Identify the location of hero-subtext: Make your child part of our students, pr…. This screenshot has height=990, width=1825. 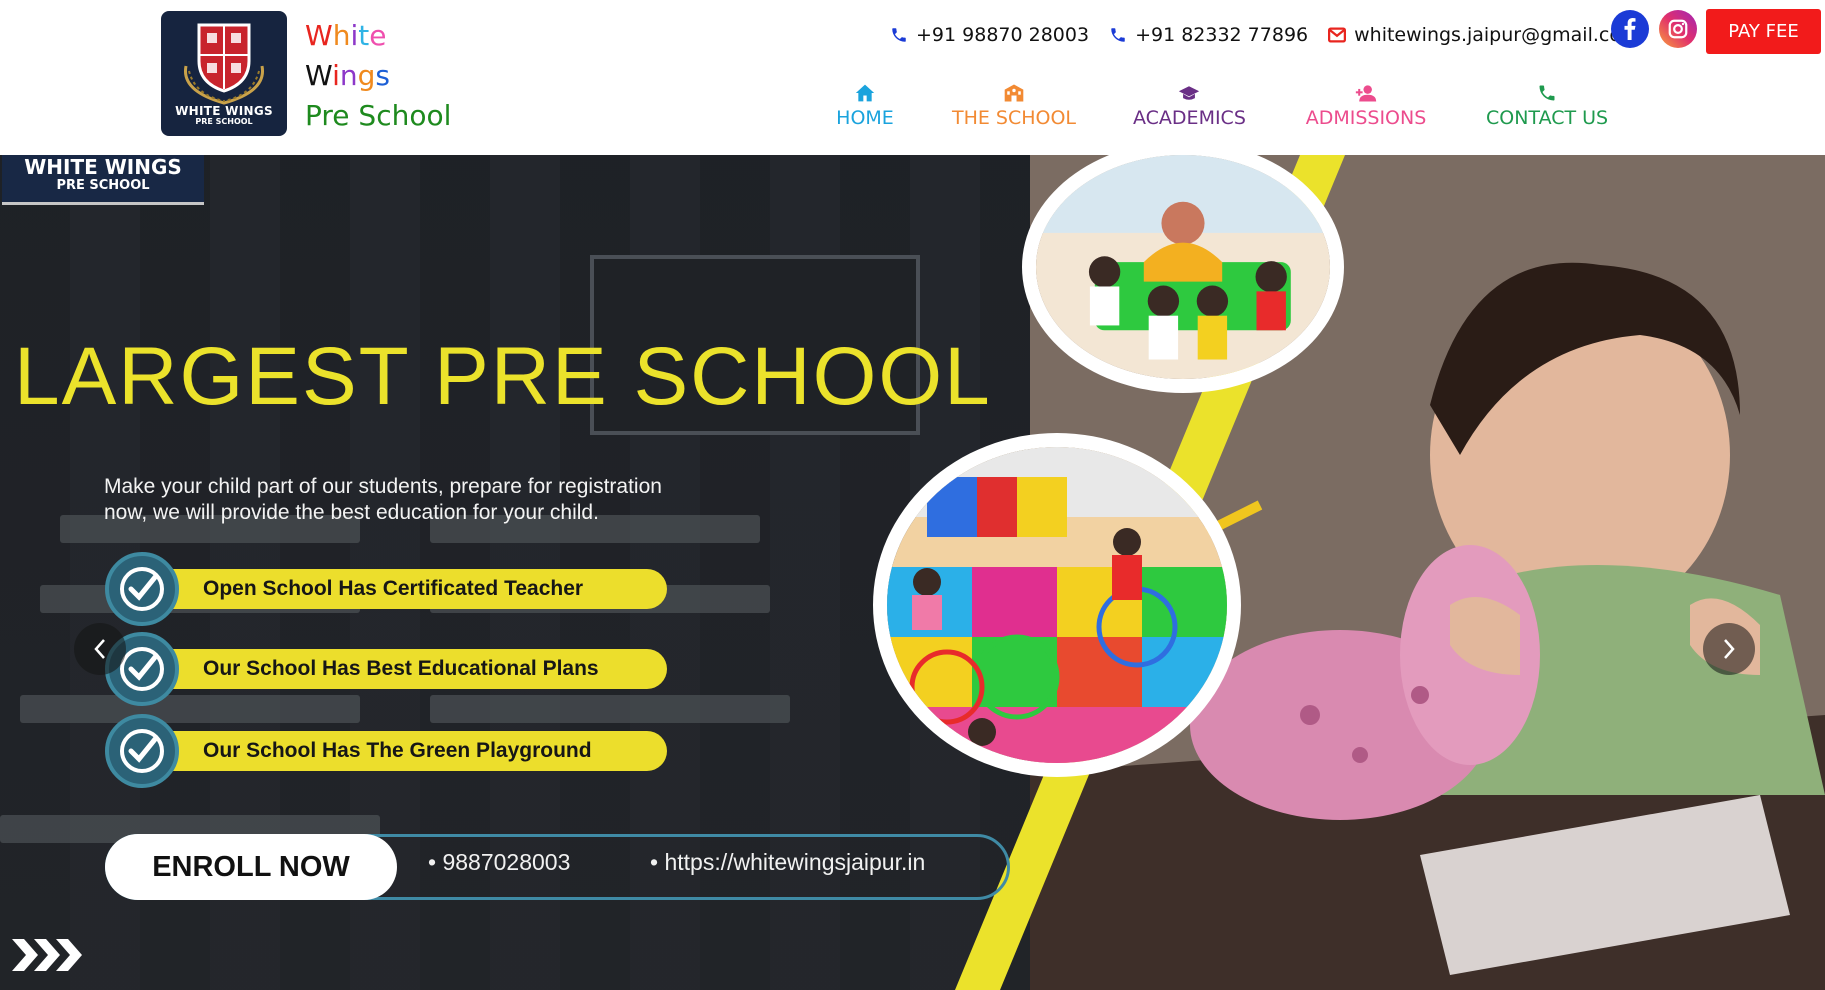
(454, 500).